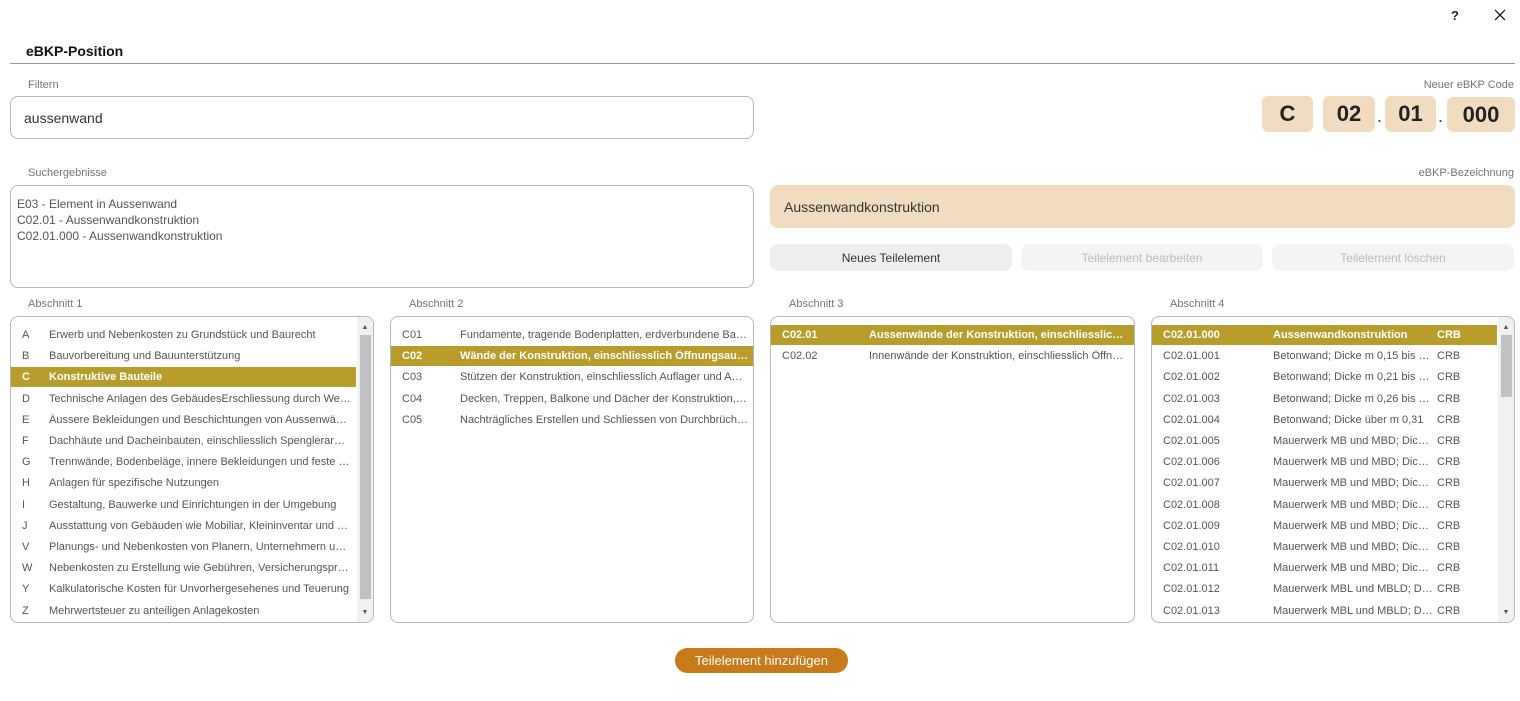 The width and height of the screenshot is (1520, 701). What do you see at coordinates (1349, 114) in the screenshot?
I see `code-segment-2: 02` at bounding box center [1349, 114].